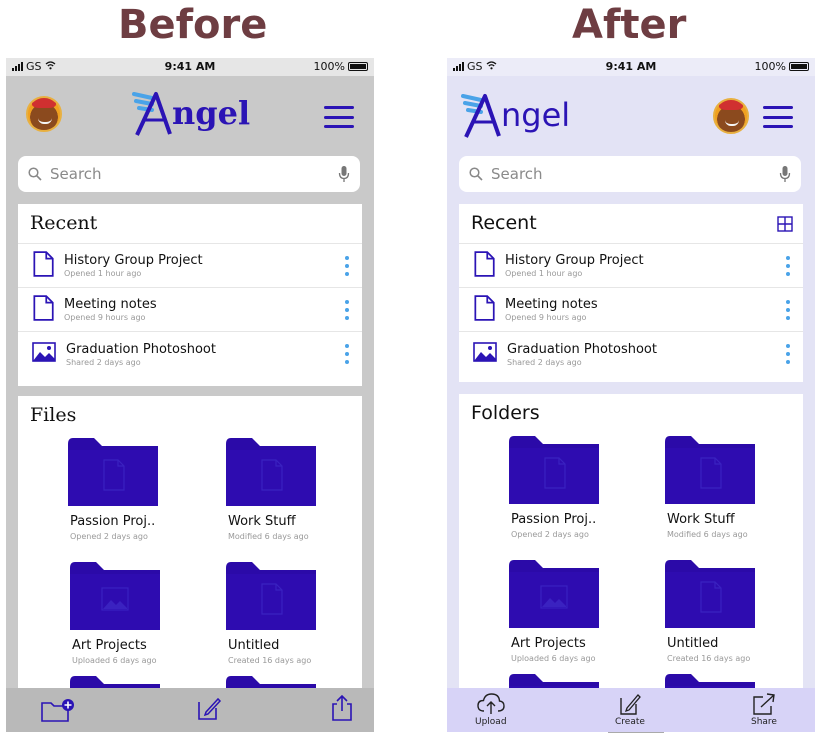  Describe the element at coordinates (504, 223) in the screenshot. I see `recent-title: Recent` at that location.